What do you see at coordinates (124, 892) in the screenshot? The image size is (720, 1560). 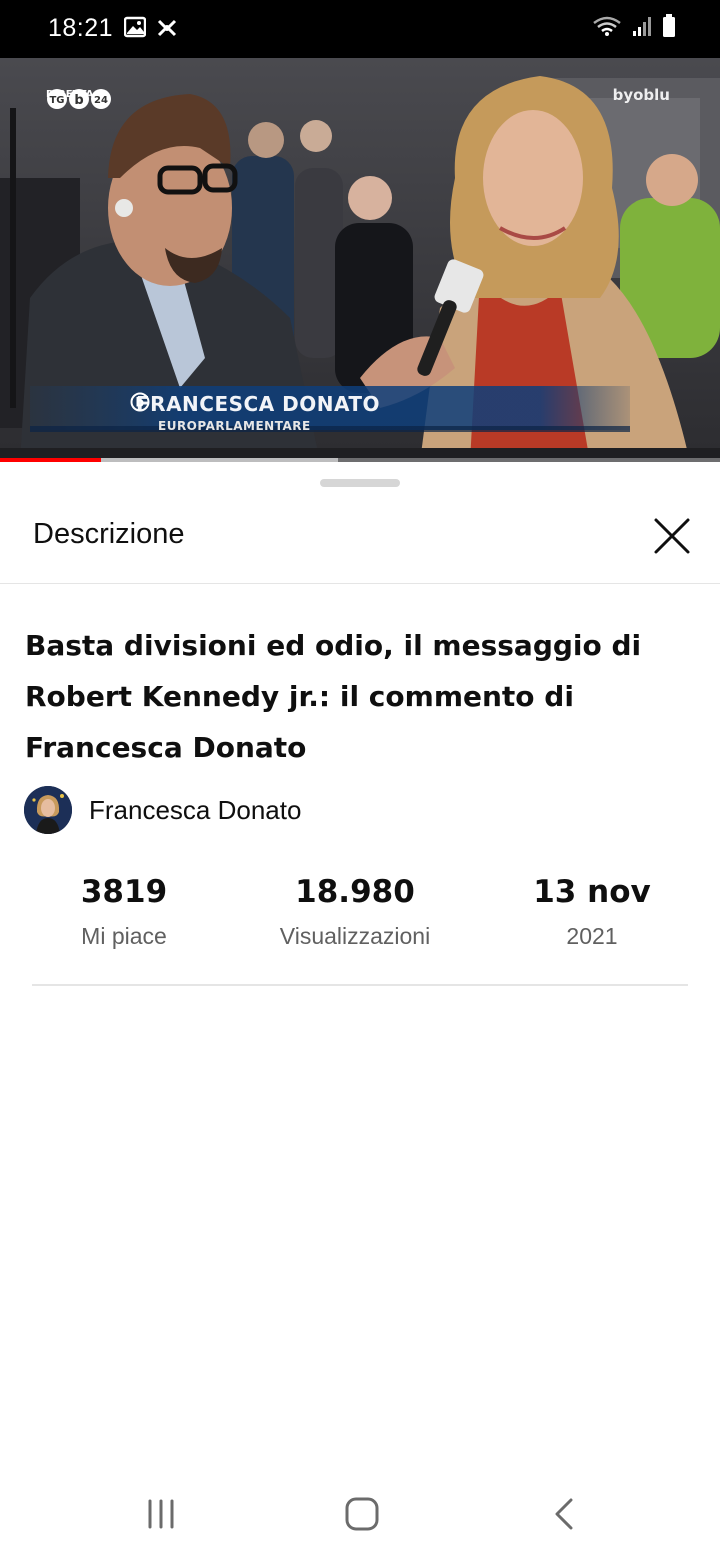 I see `likes-count: 3819` at bounding box center [124, 892].